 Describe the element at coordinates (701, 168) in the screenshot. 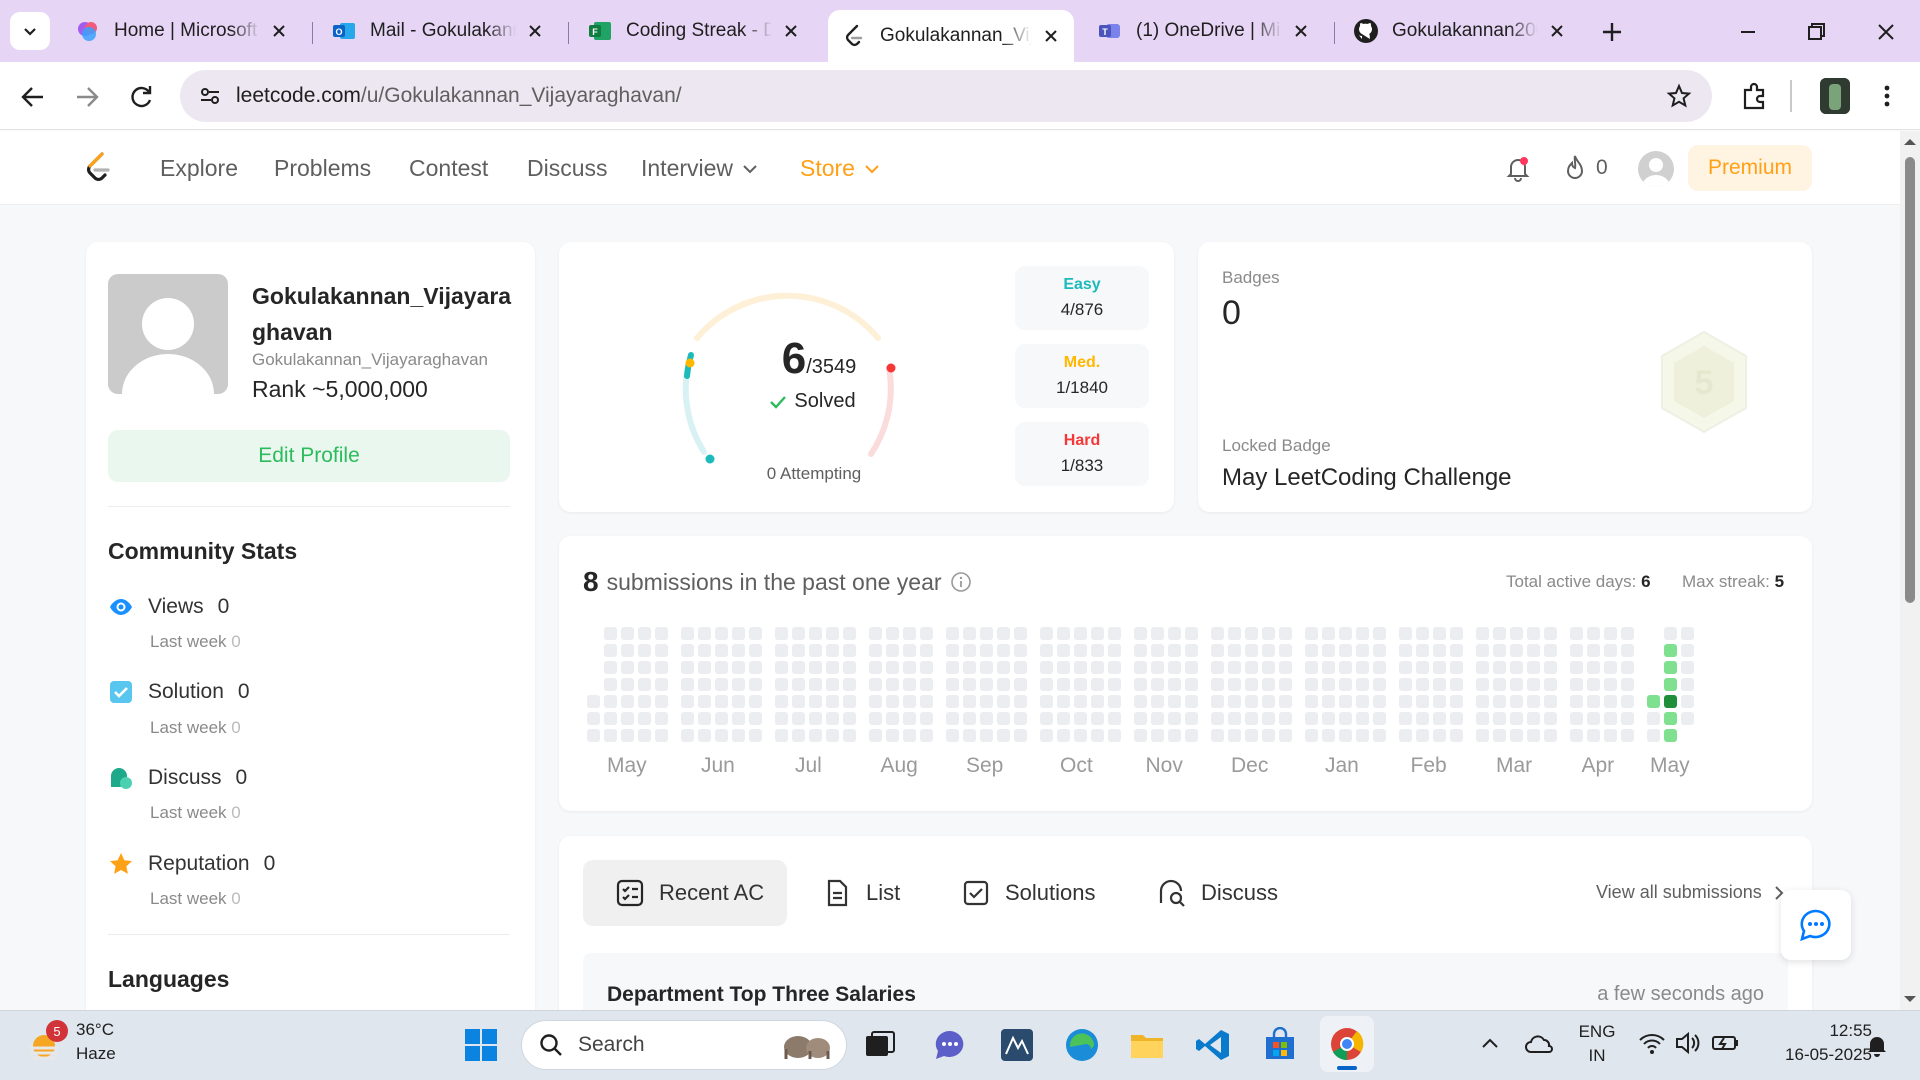

I see `nav-interview: Interview` at that location.